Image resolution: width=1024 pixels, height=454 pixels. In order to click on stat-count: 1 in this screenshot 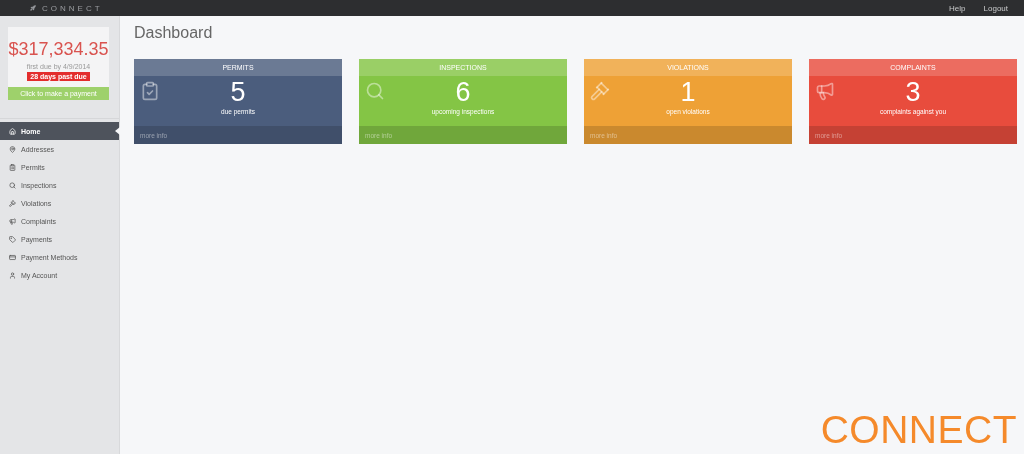, I will do `click(688, 92)`.